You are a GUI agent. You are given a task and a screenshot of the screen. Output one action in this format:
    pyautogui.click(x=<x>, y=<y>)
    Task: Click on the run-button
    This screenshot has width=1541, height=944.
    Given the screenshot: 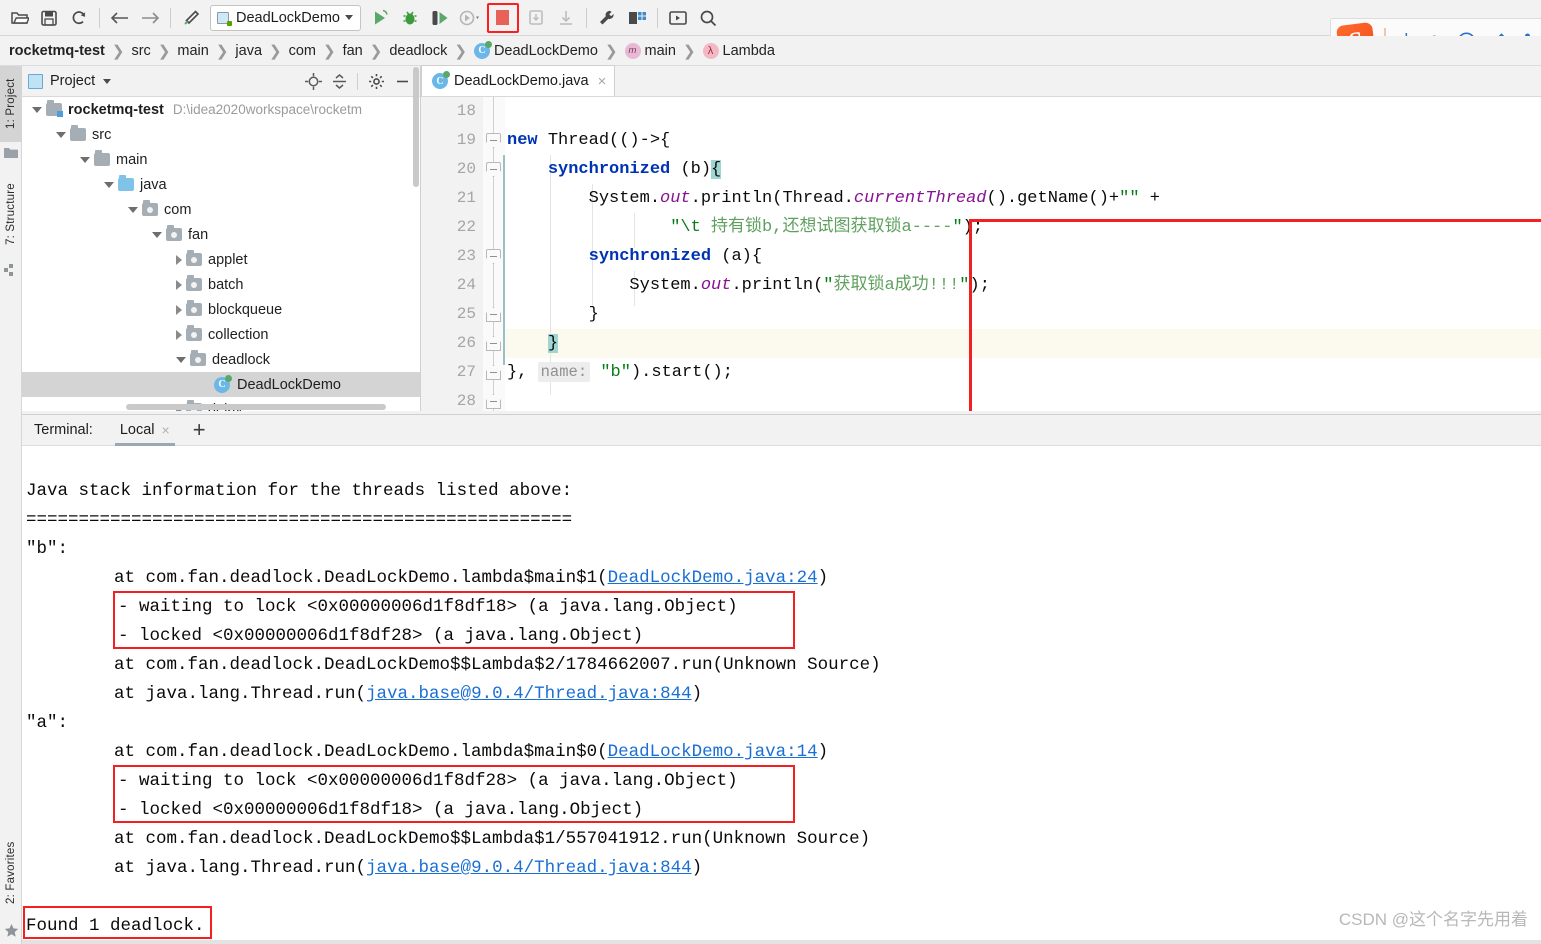 What is the action you would take?
    pyautogui.click(x=380, y=18)
    